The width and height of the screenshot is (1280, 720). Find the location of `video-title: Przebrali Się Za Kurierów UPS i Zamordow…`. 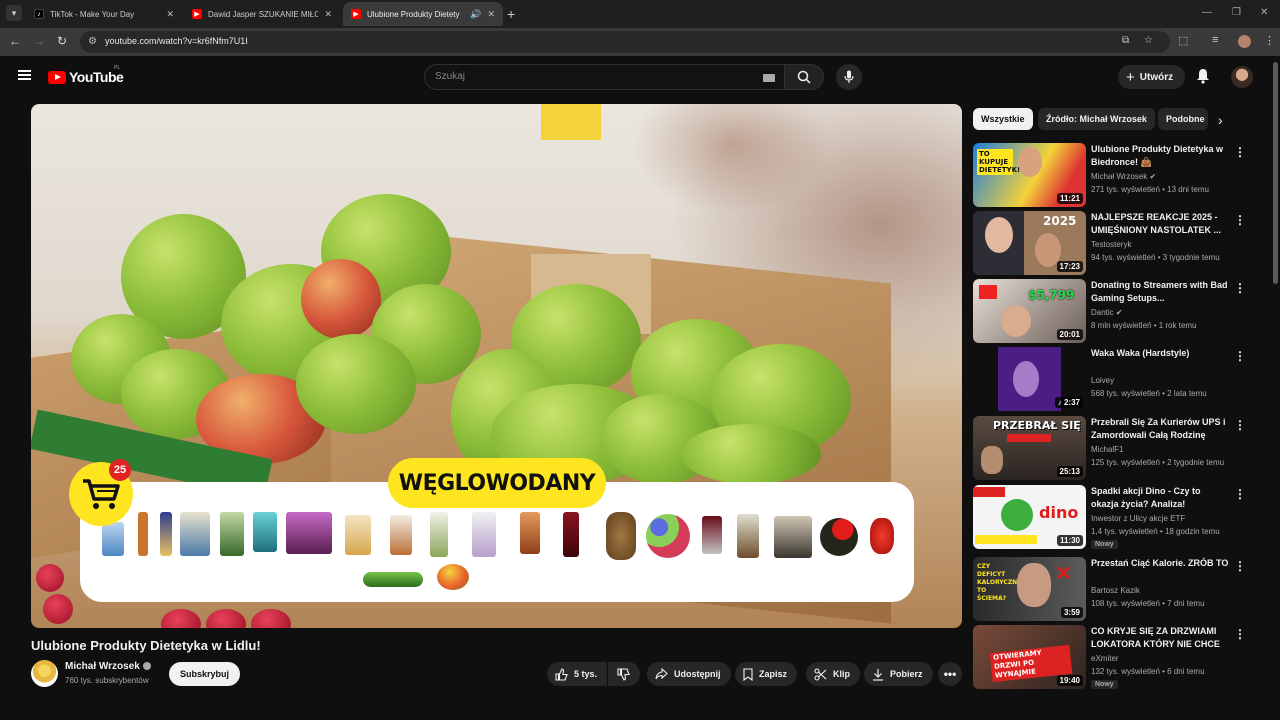

video-title: Przebrali Się Za Kurierów UPS i Zamordow… is located at coordinates (1160, 429).